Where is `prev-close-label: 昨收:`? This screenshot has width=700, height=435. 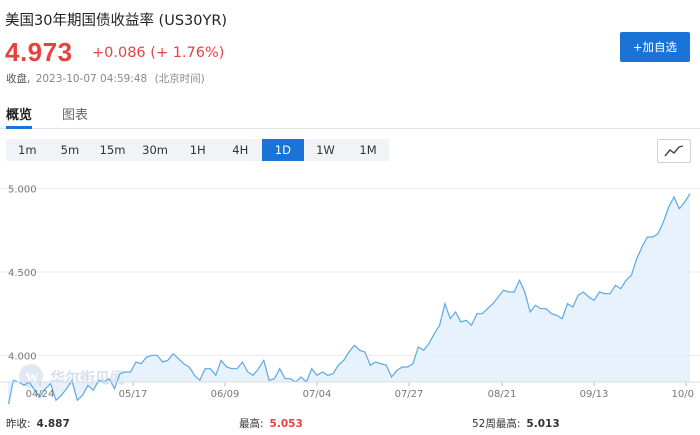 prev-close-label: 昨收: is located at coordinates (18, 424).